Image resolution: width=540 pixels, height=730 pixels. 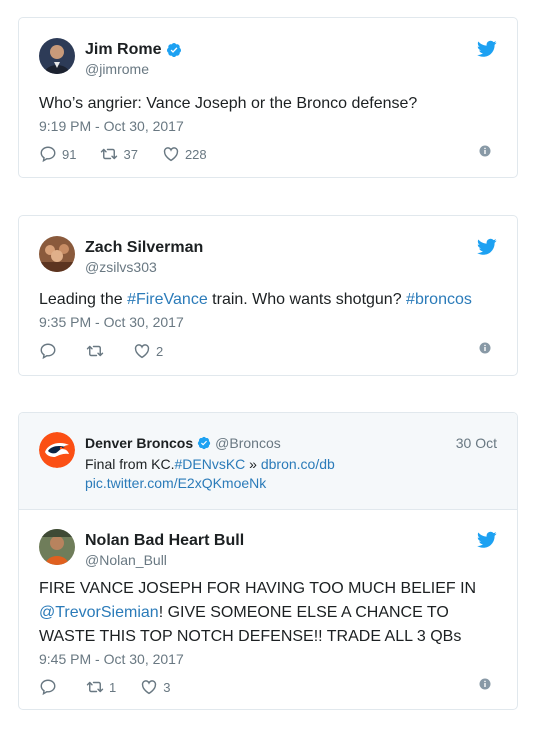 I want to click on quoted-author-name: Denver Broncos, so click(x=139, y=443).